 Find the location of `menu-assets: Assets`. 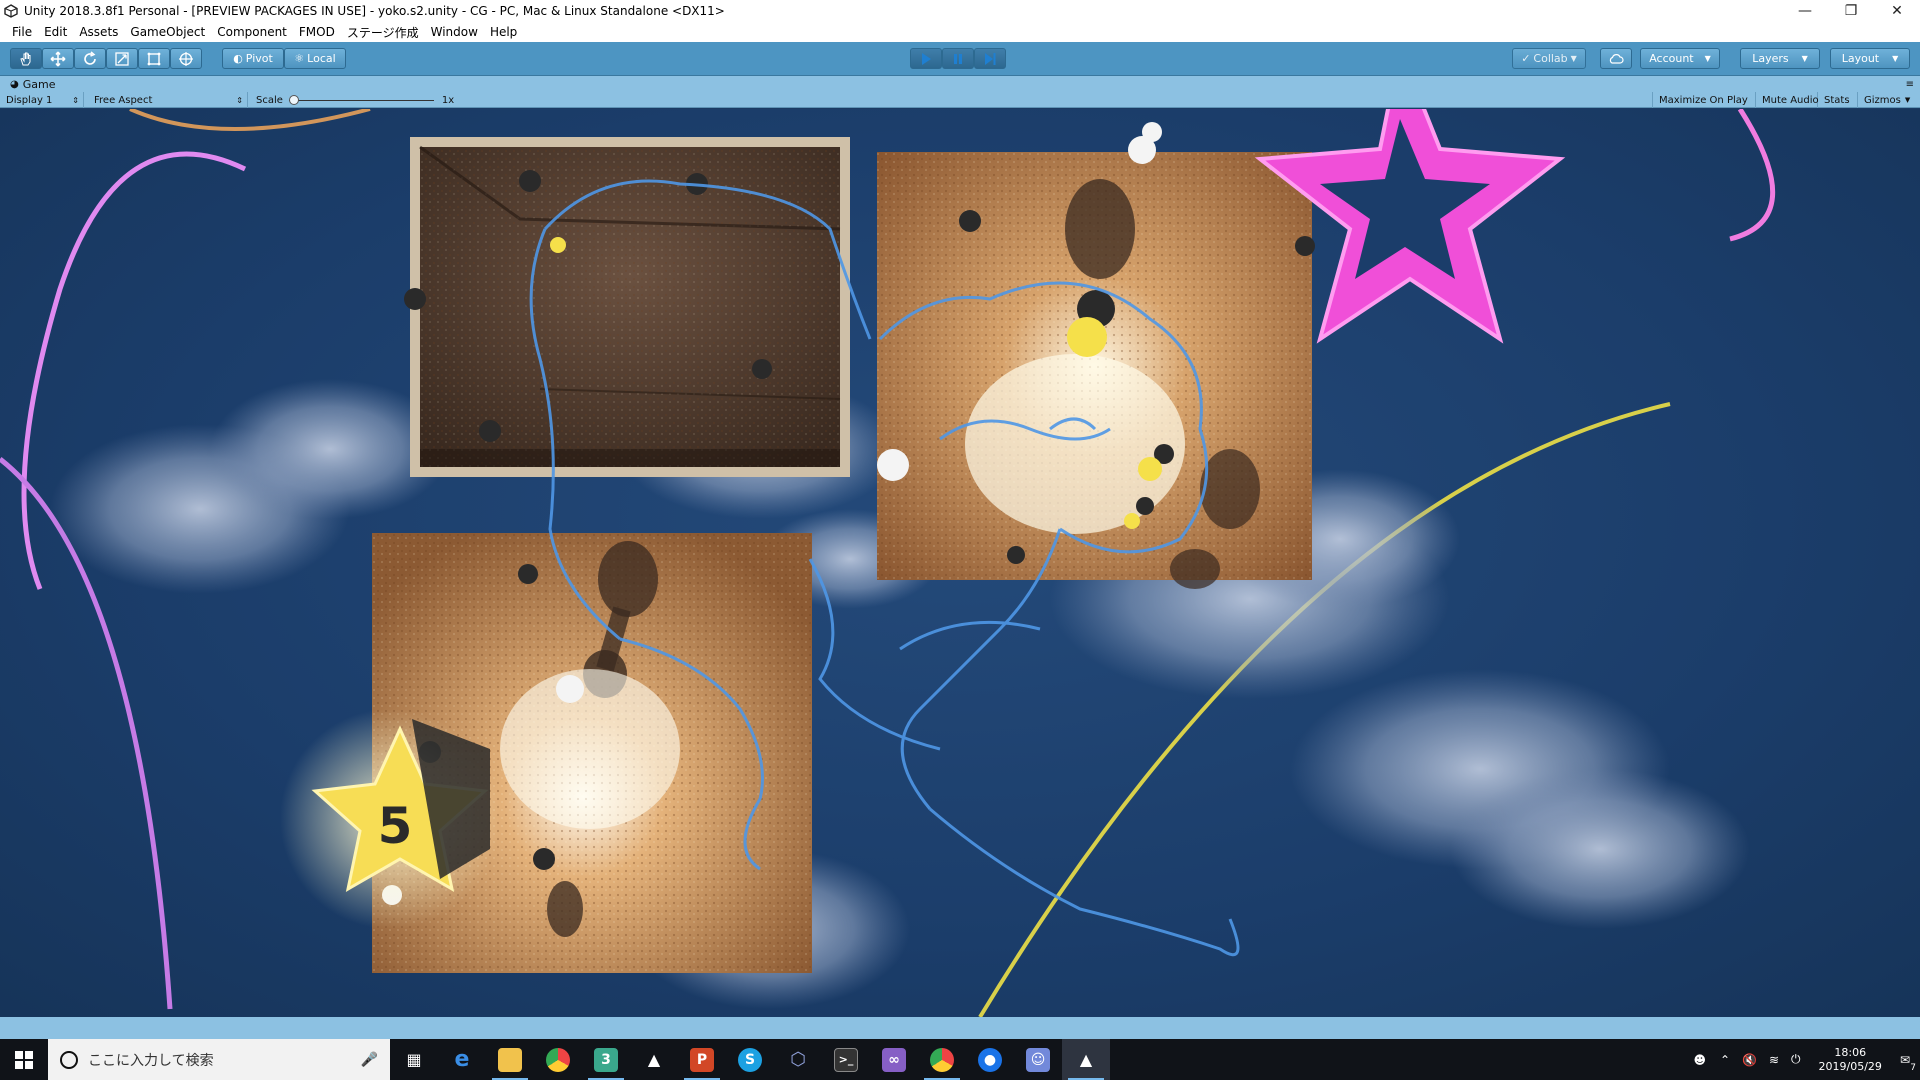

menu-assets: Assets is located at coordinates (98, 32).